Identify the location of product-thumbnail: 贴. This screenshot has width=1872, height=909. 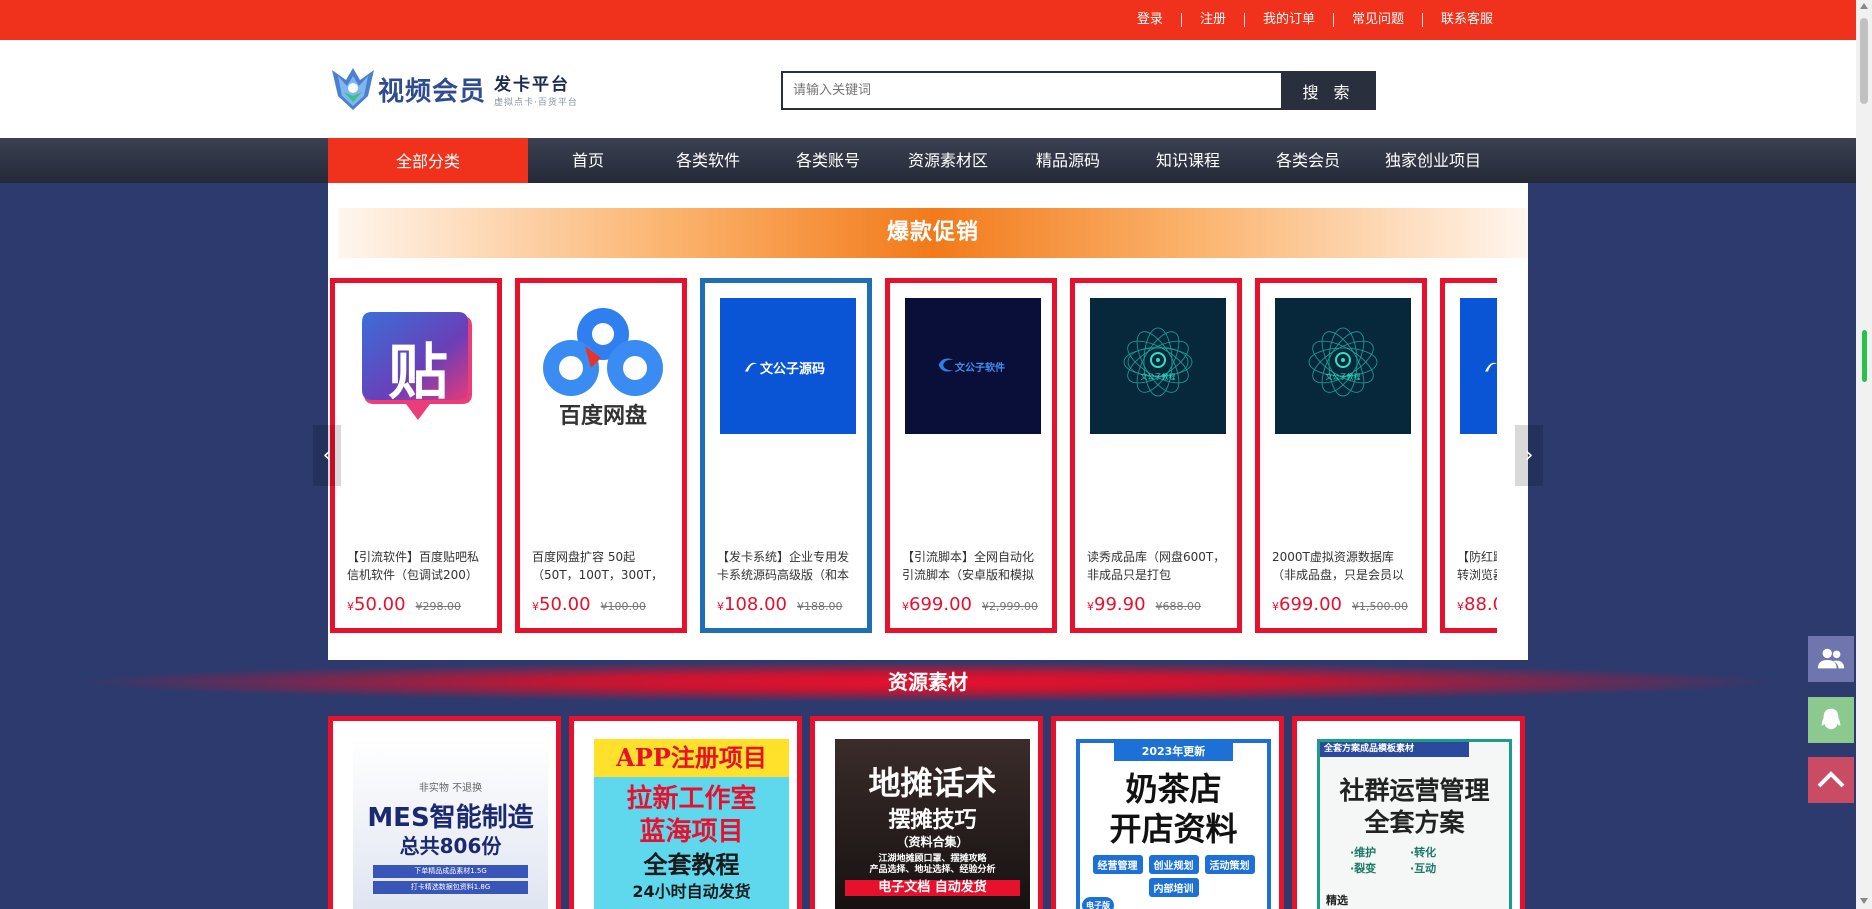
(418, 366).